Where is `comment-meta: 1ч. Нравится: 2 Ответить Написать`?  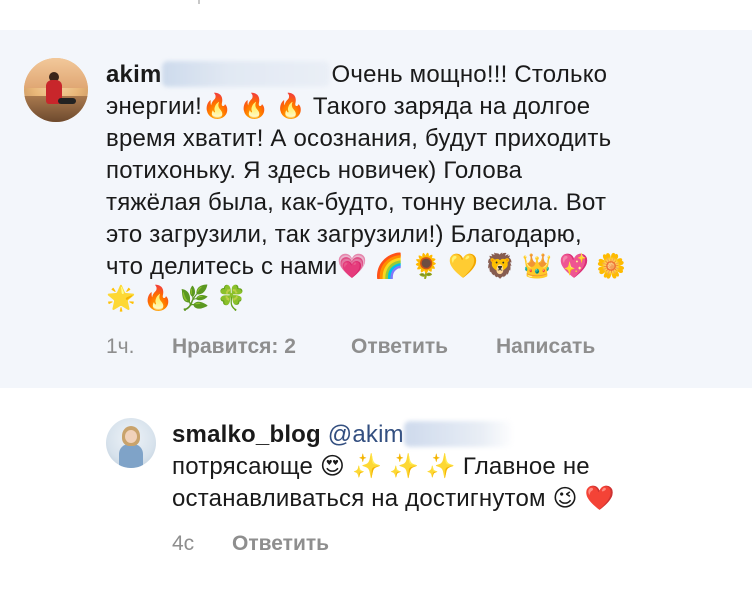 comment-meta: 1ч. Нравится: 2 Ответить Написать is located at coordinates (416, 348).